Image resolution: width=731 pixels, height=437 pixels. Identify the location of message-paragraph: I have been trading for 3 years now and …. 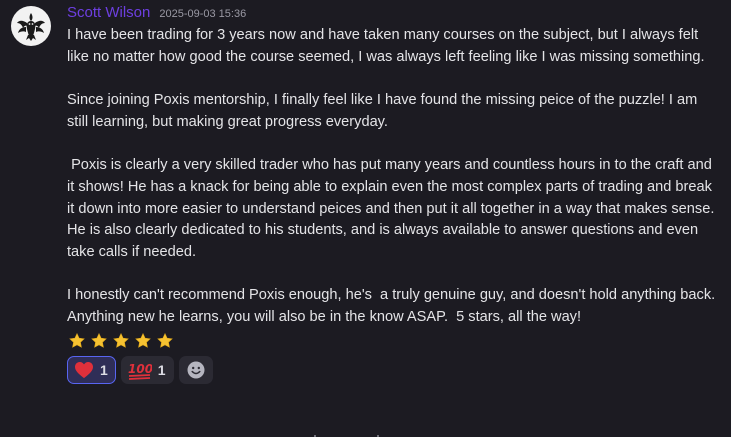
(386, 46).